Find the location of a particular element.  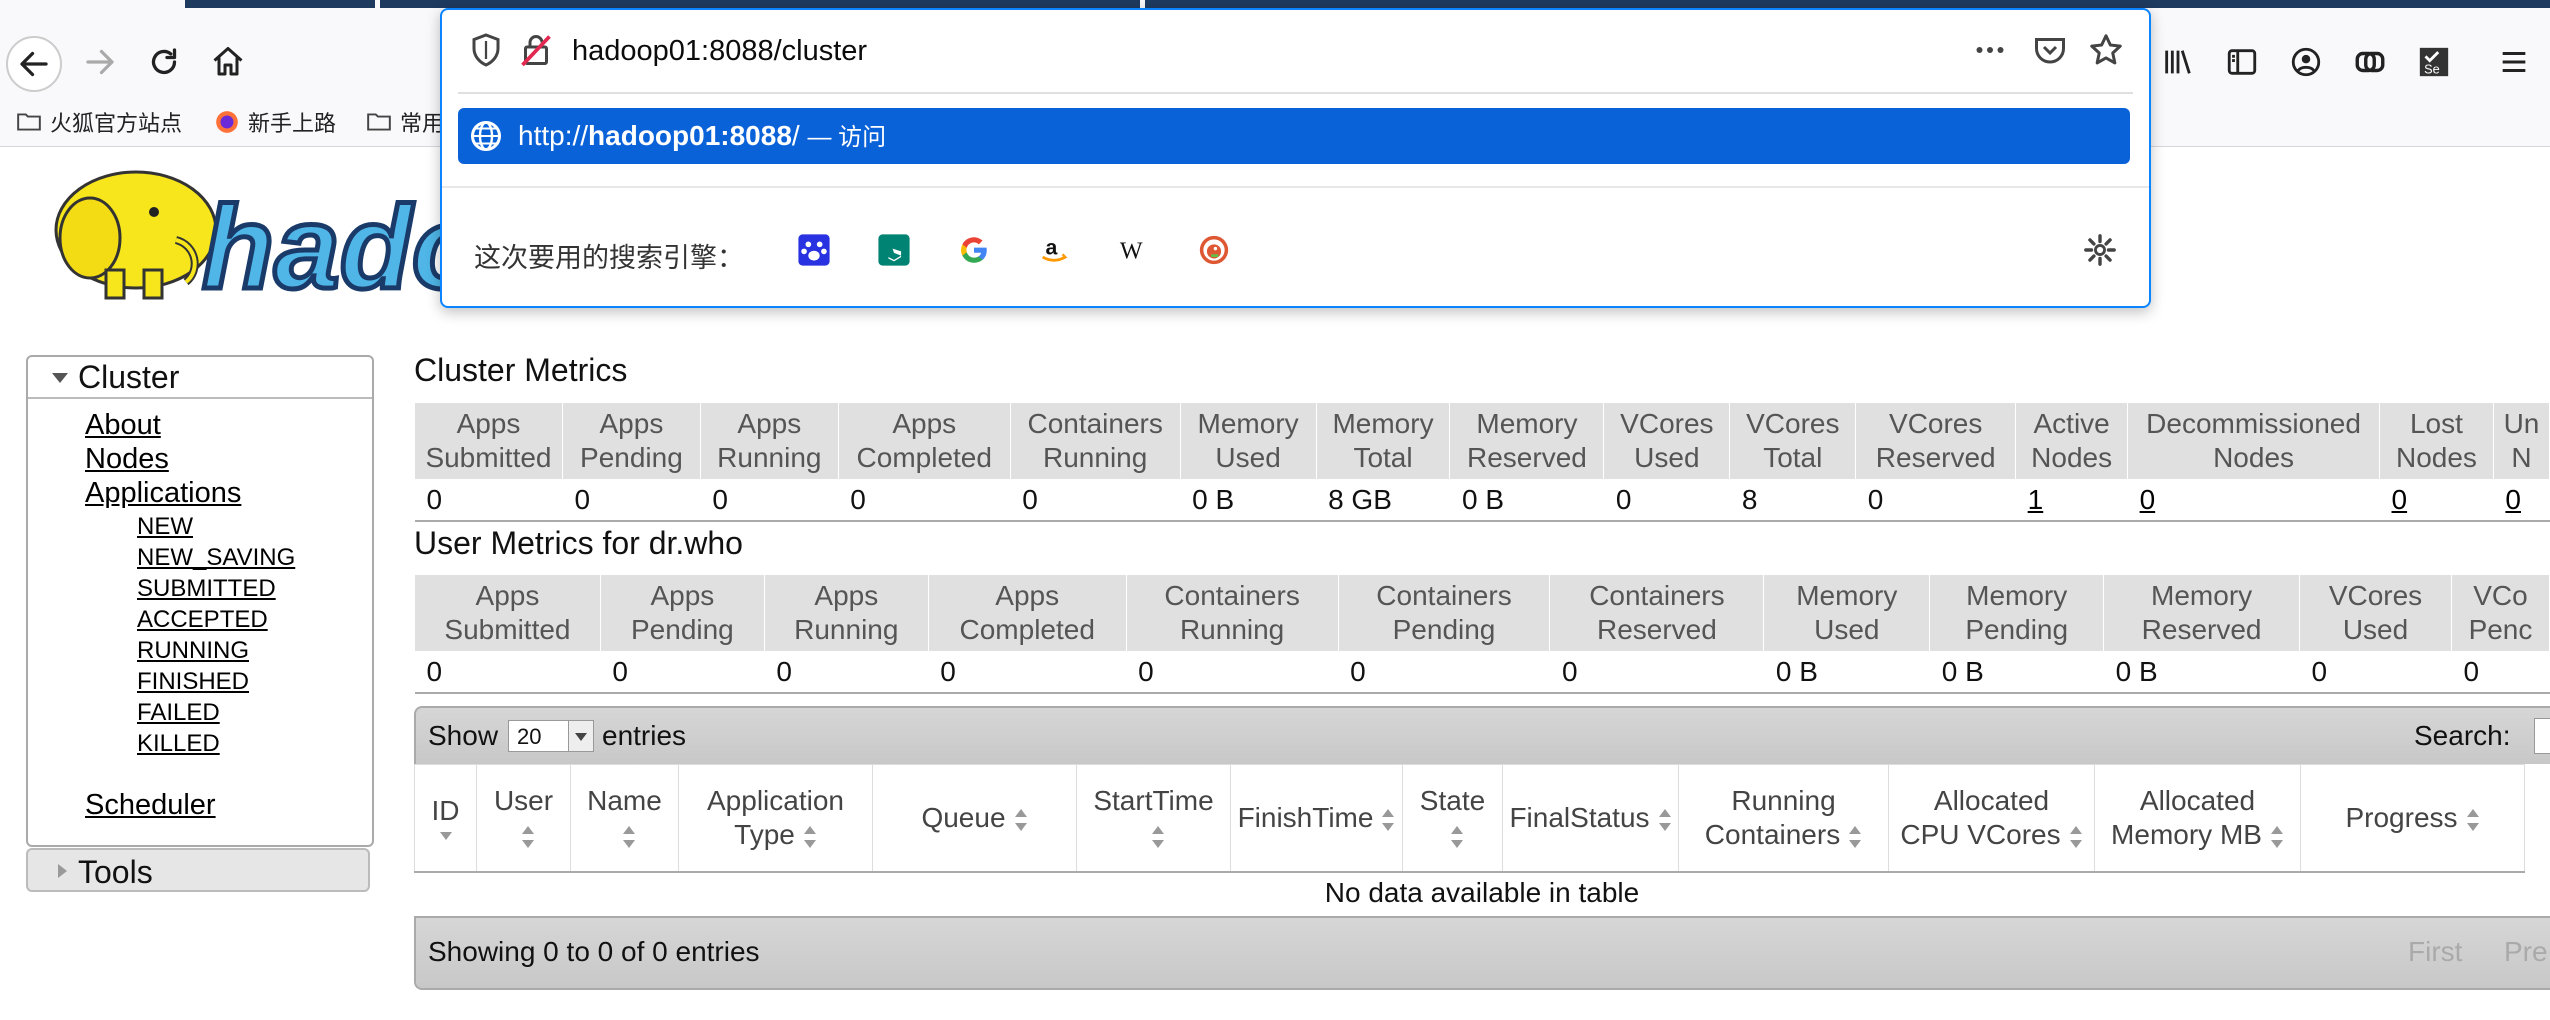

metric-value: 8 GB is located at coordinates (1383, 500).